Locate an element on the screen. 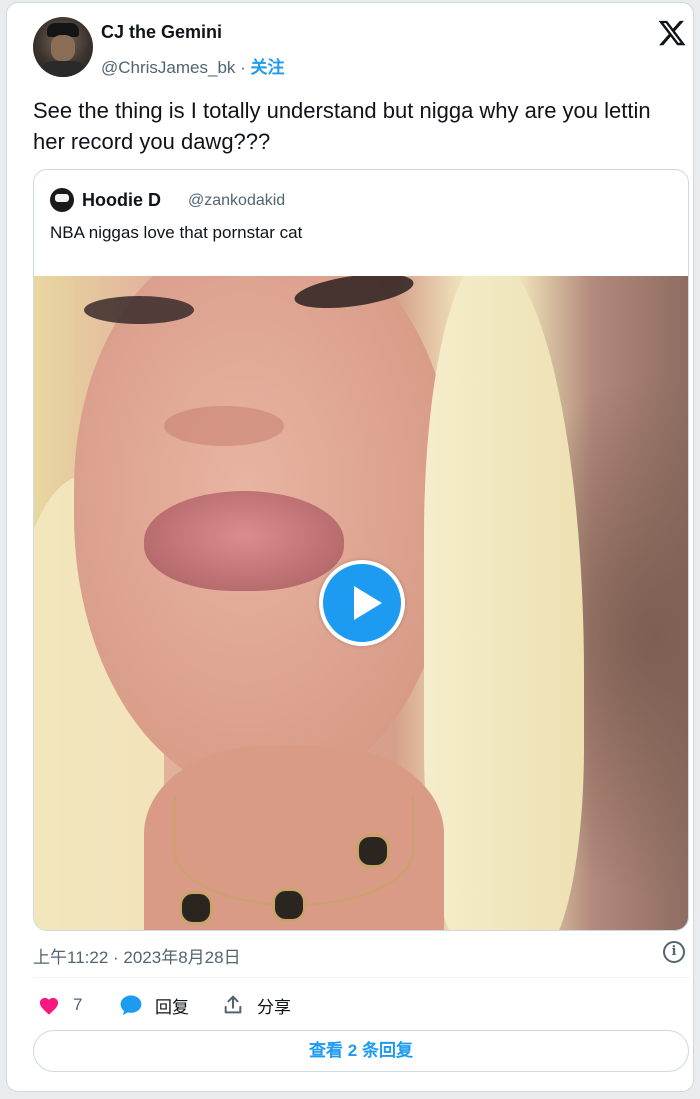 This screenshot has width=700, height=1099. share-upload-icon is located at coordinates (233, 1005).